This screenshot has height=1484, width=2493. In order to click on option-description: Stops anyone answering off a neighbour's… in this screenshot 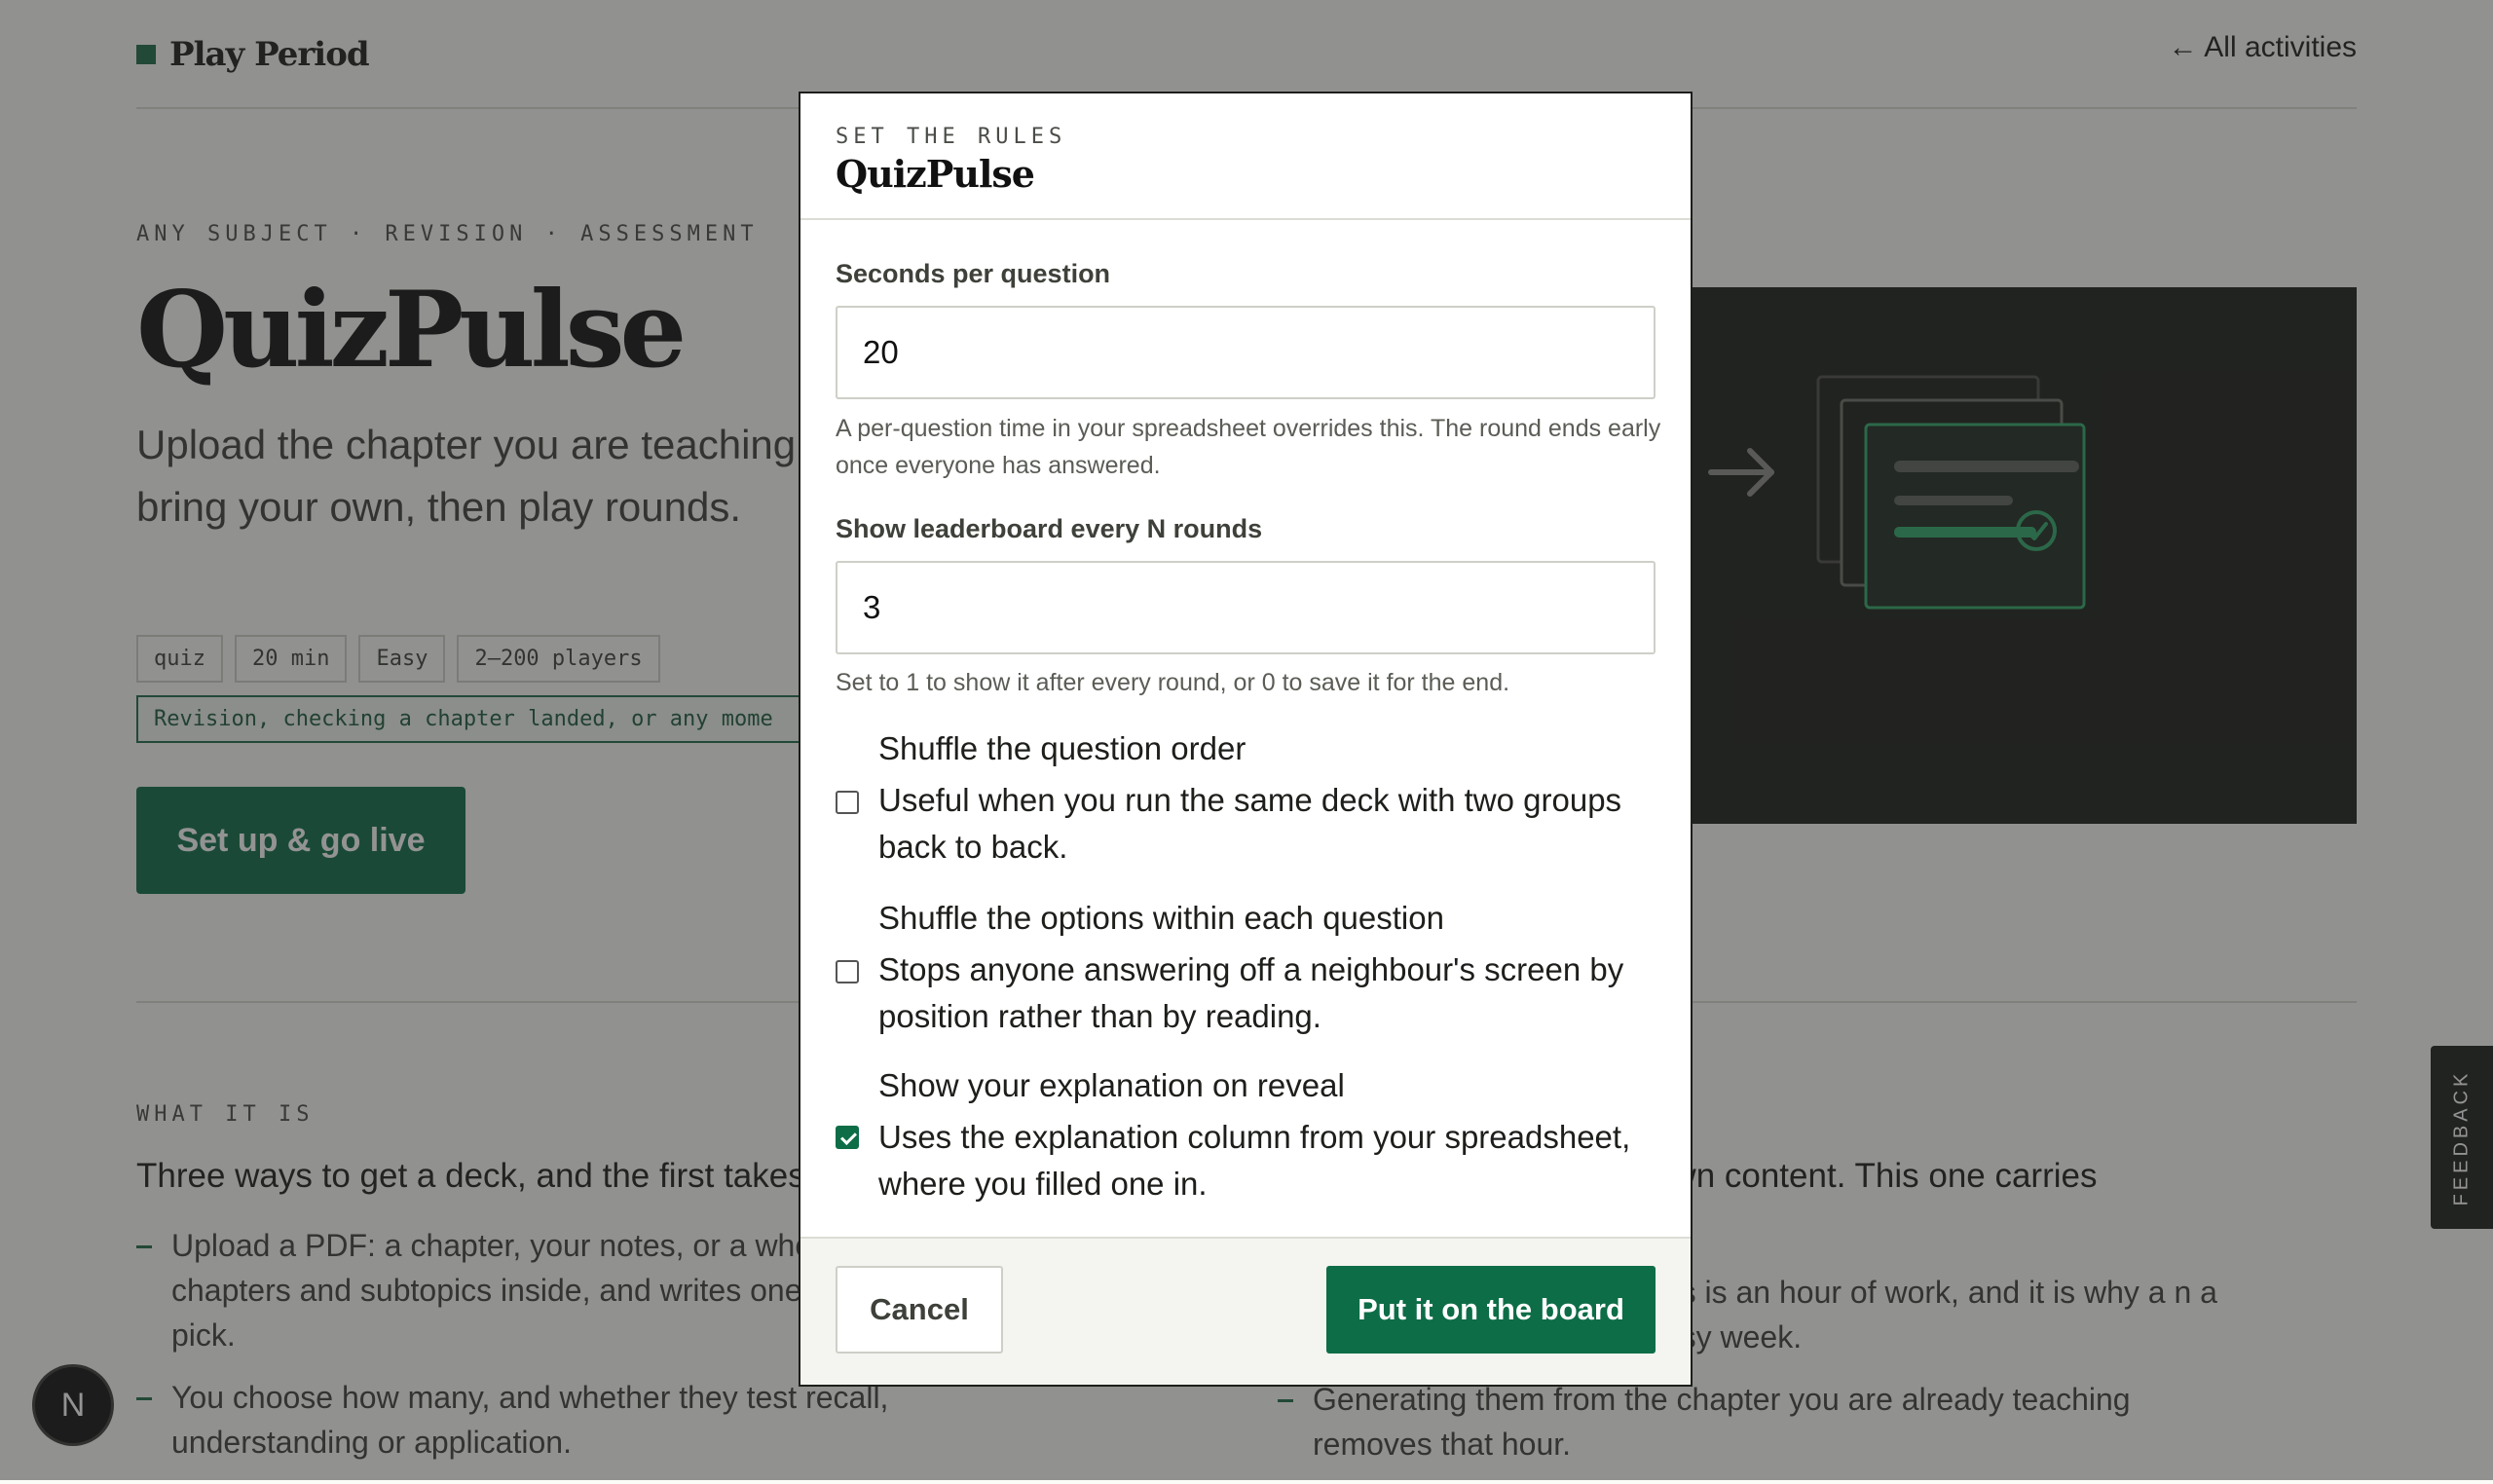, I will do `click(1251, 992)`.